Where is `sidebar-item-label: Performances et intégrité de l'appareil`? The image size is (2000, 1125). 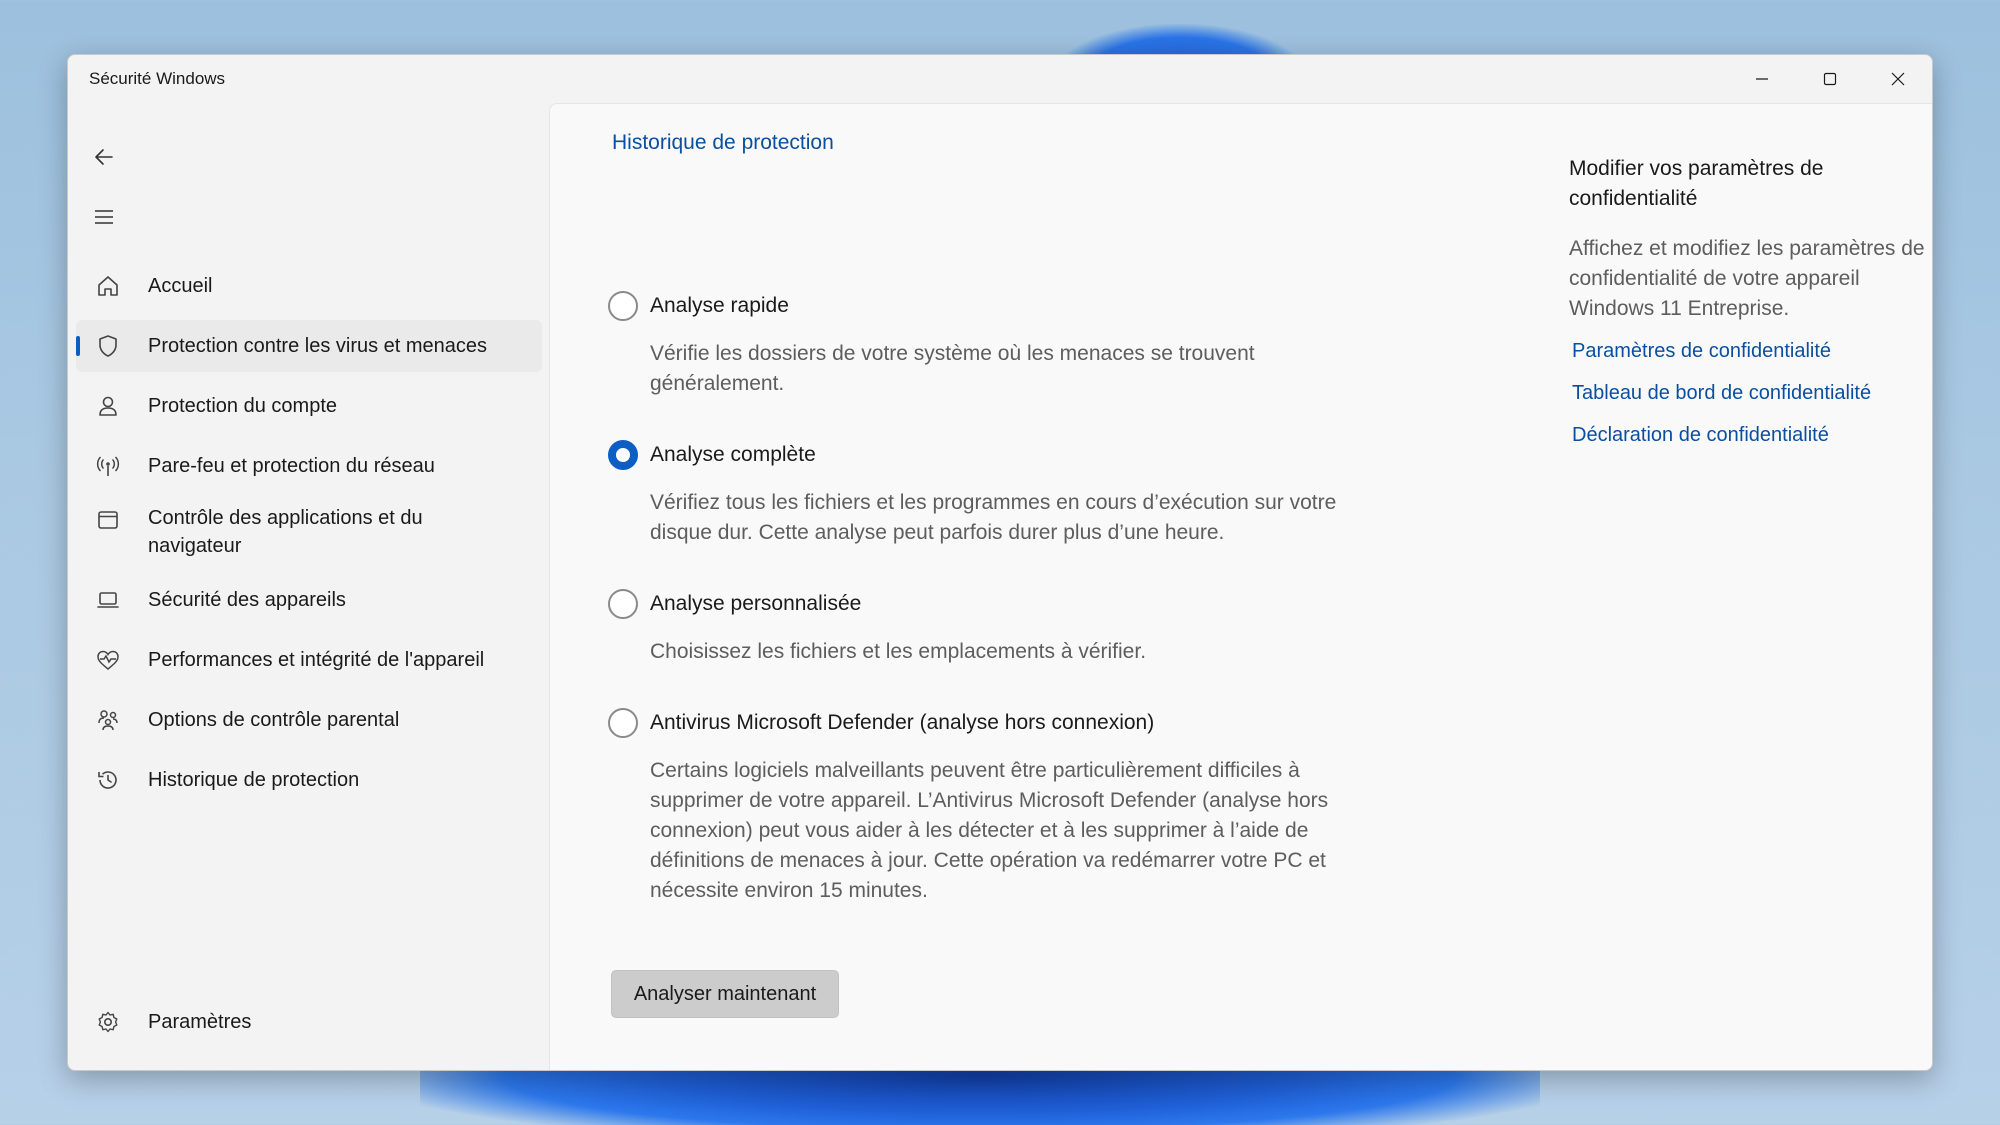
sidebar-item-label: Performances et intégrité de l'appareil is located at coordinates (316, 660).